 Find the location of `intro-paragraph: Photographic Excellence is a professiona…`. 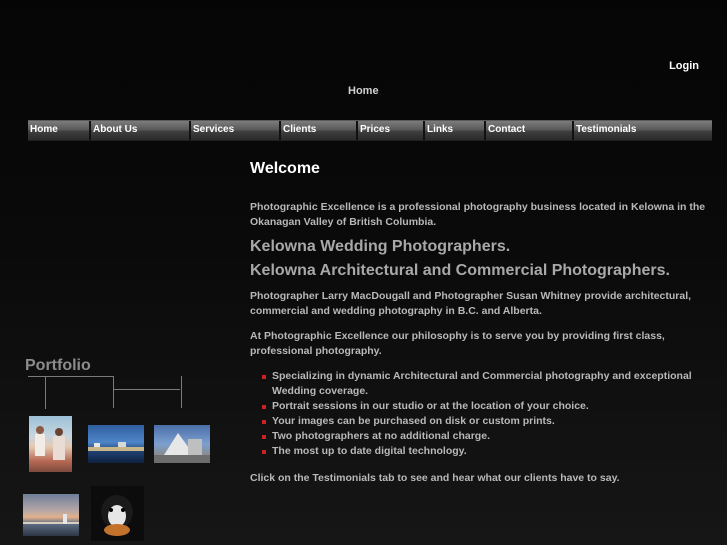

intro-paragraph: Photographic Excellence is a professiona… is located at coordinates (478, 214).